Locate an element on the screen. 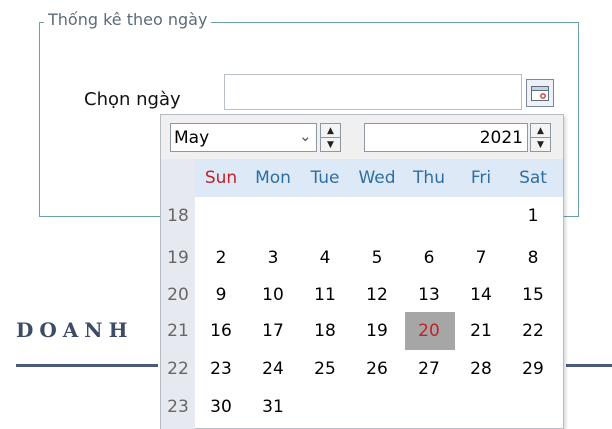  calendar-day: 7 is located at coordinates (481, 258).